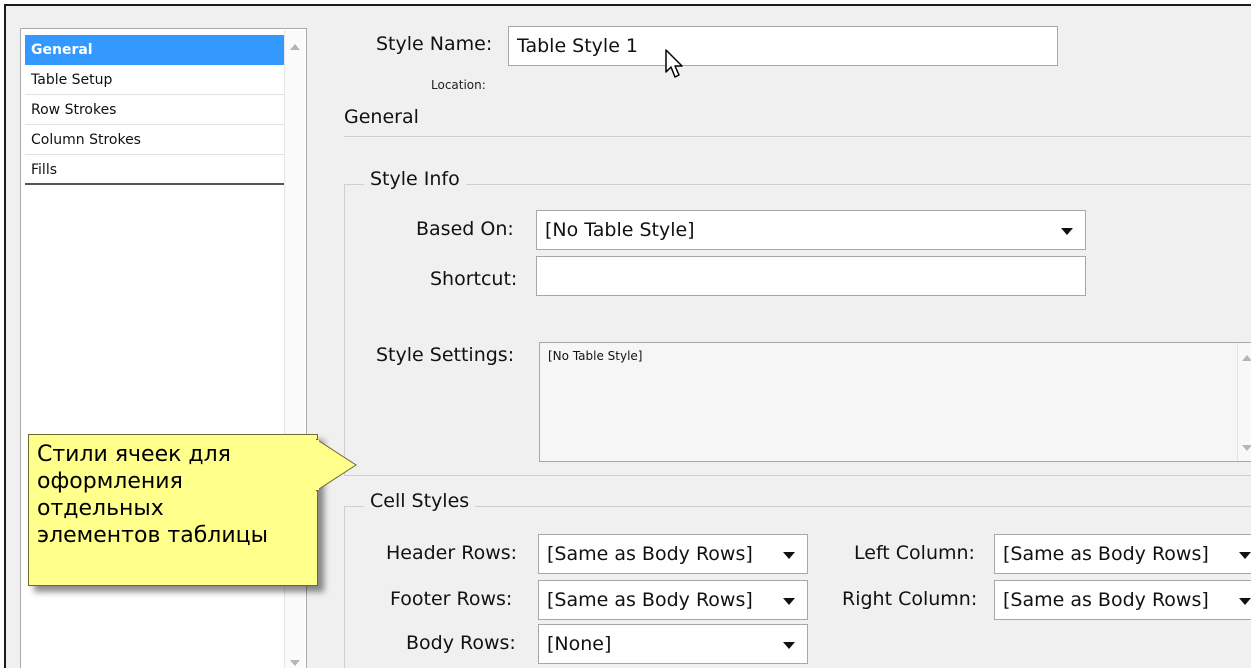 Image resolution: width=1251 pixels, height=668 pixels. I want to click on callout-pointer-icon, so click(336, 465).